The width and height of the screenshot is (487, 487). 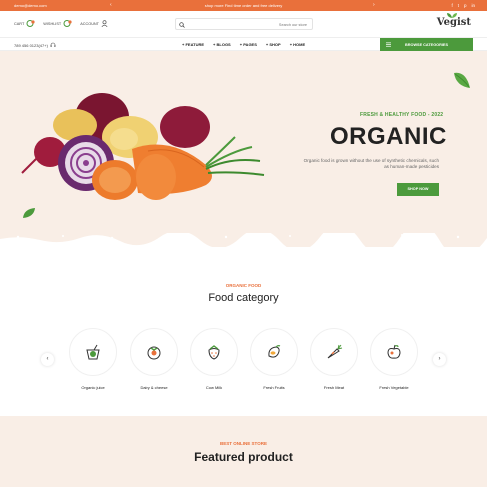 I want to click on category-label: Fresh Fruits, so click(x=274, y=387).